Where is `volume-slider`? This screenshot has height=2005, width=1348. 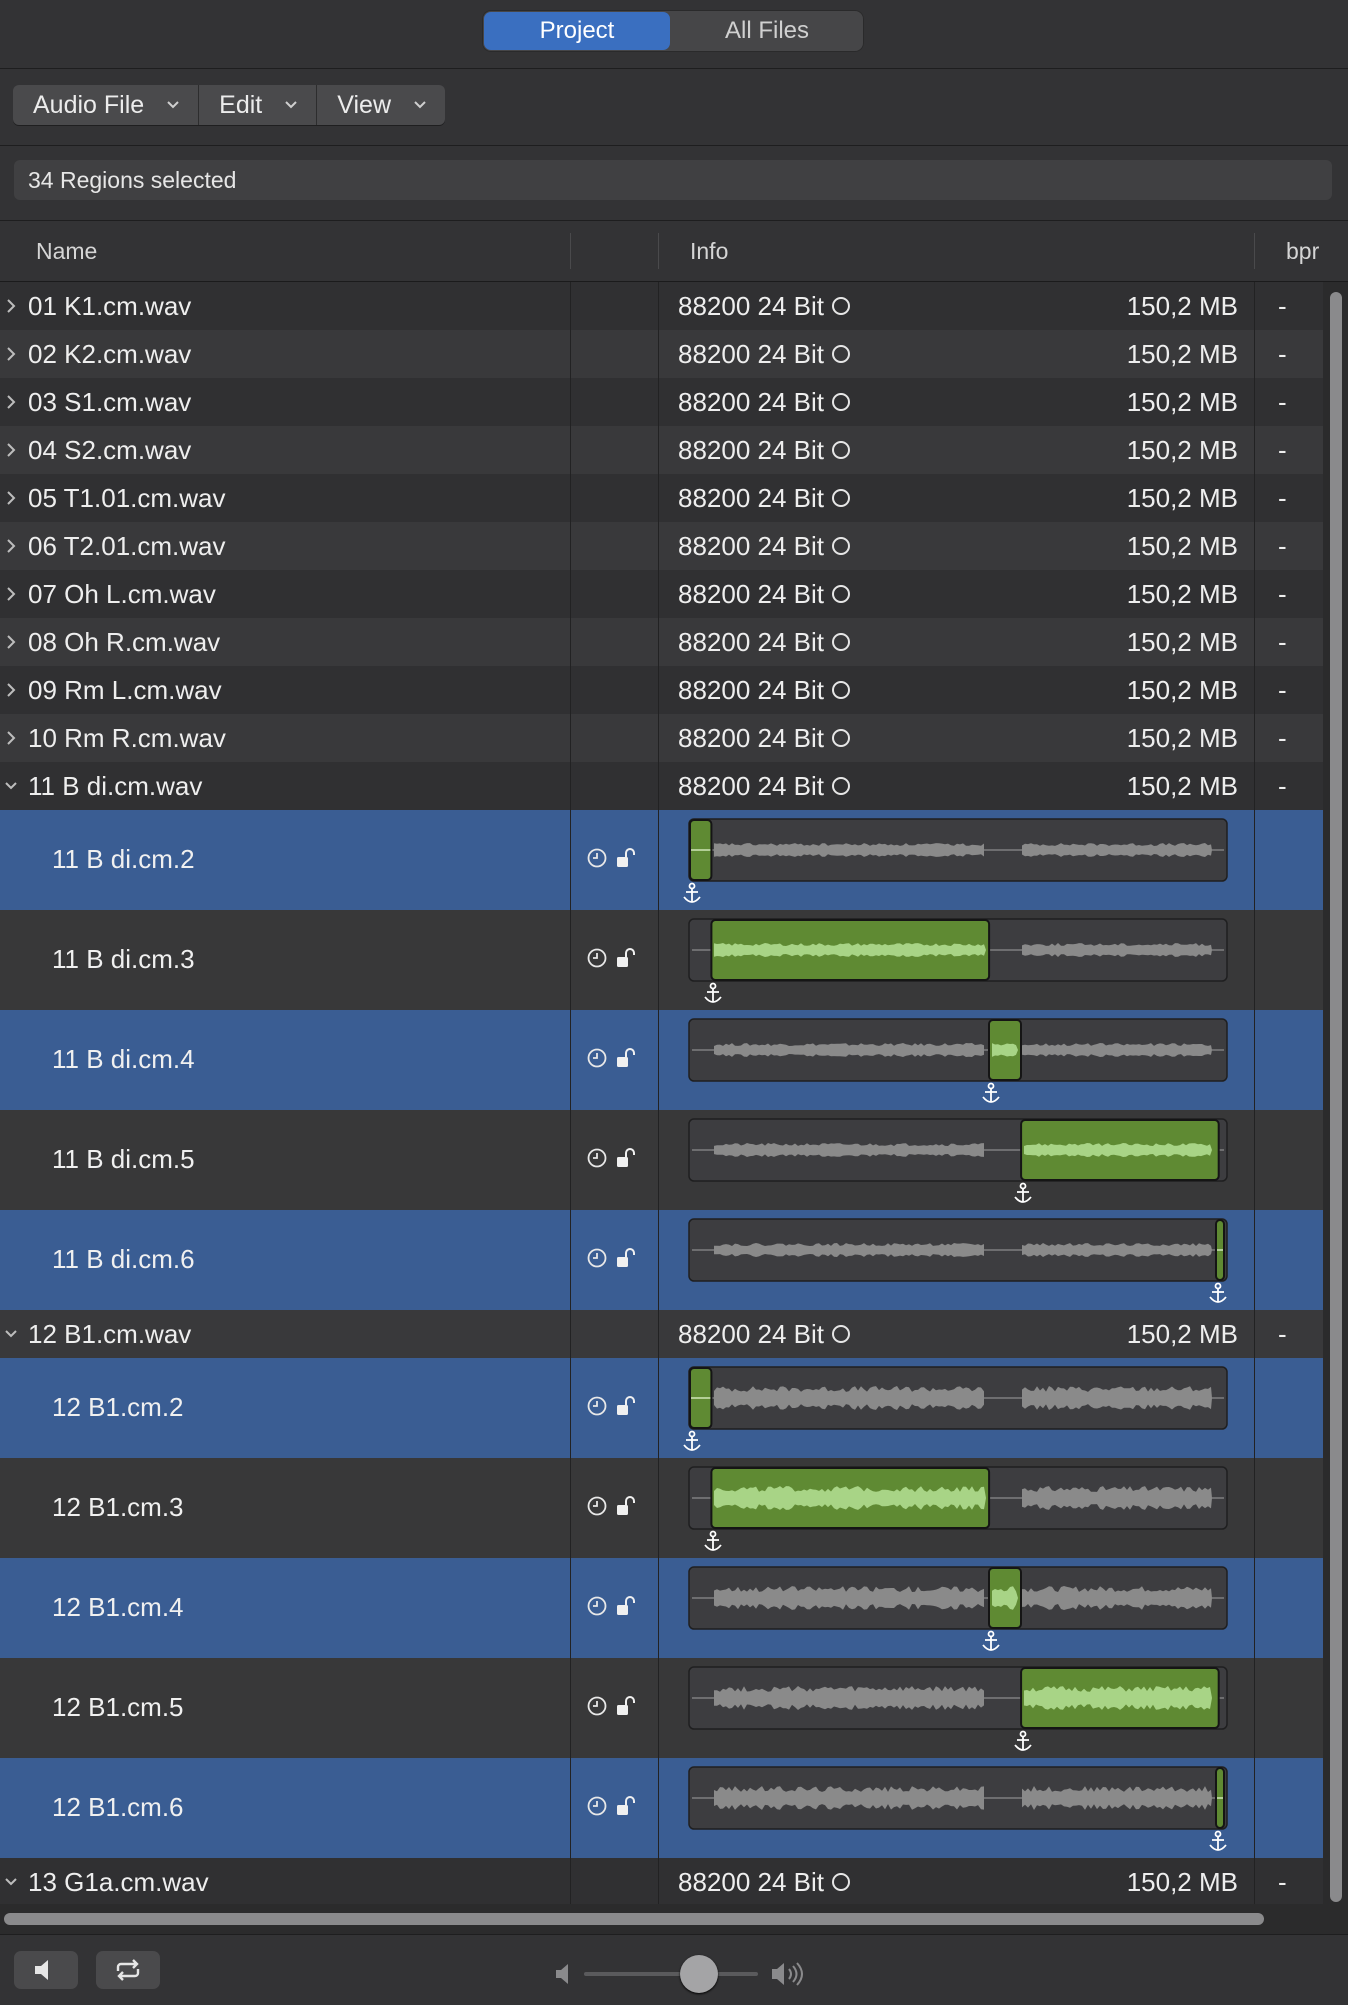 volume-slider is located at coordinates (671, 1974).